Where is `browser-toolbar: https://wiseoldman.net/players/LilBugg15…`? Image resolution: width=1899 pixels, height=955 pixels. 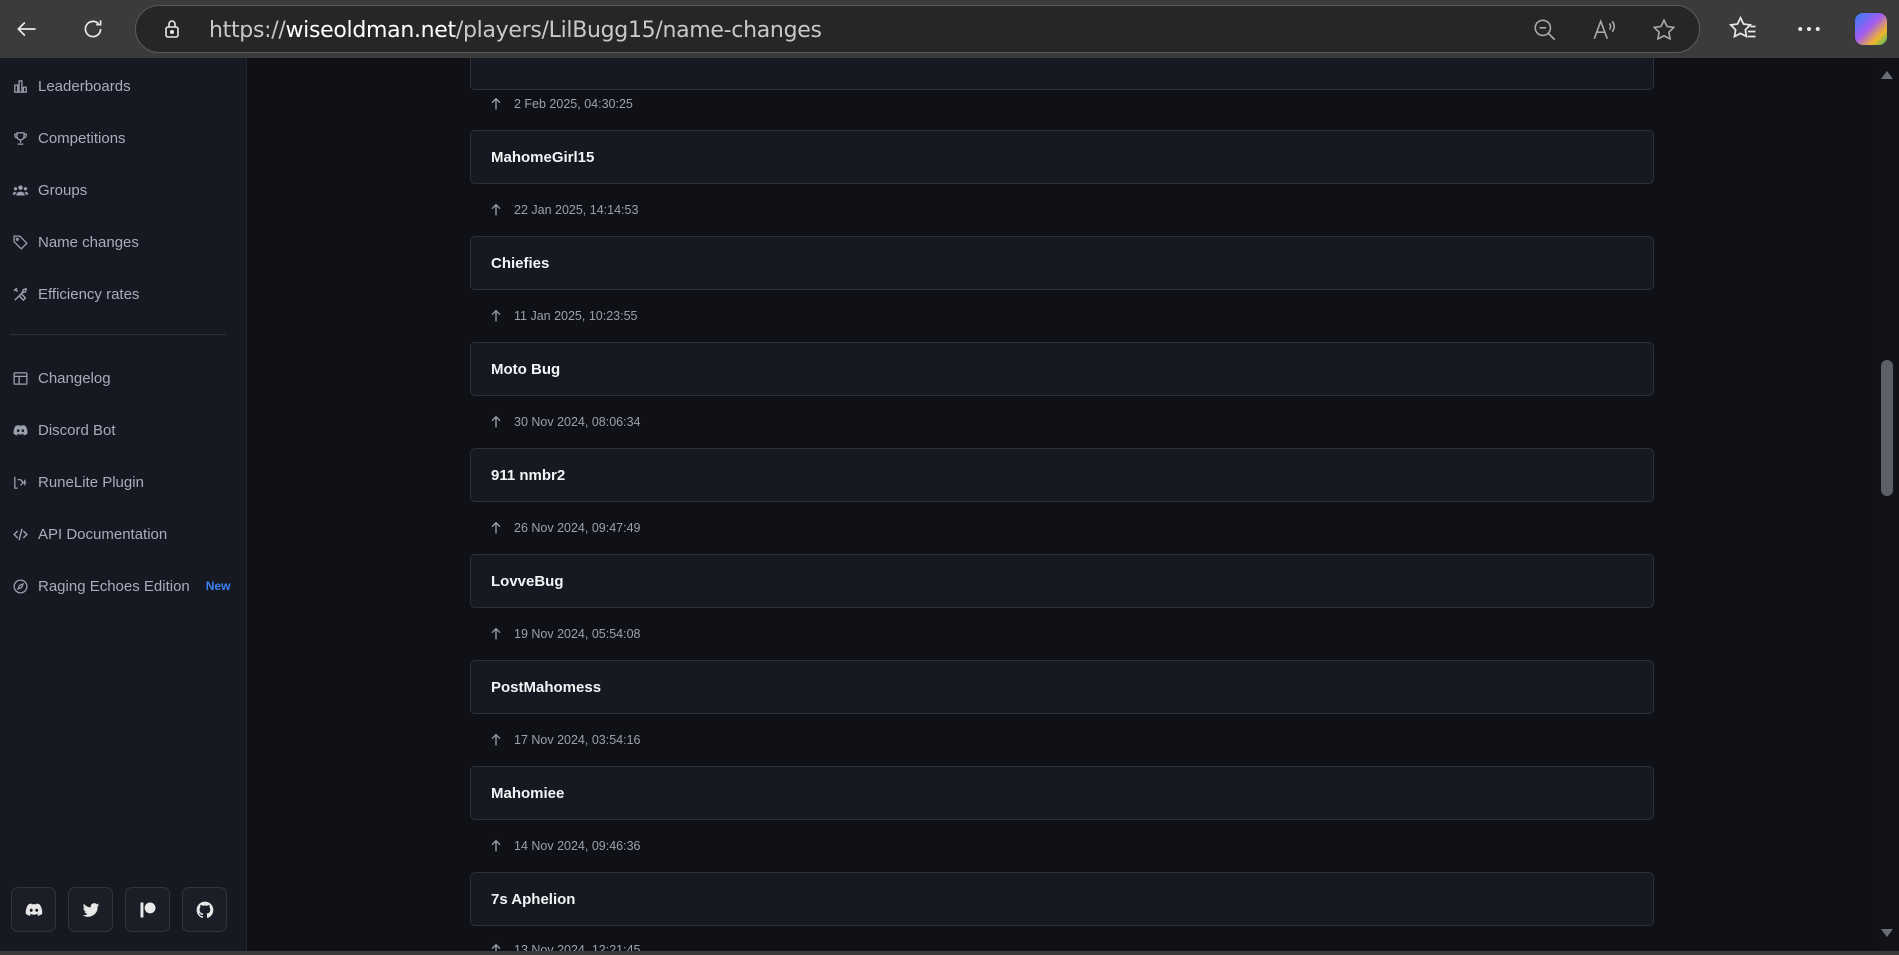
browser-toolbar: https://wiseoldman.net/players/LilBugg15… is located at coordinates (949, 29).